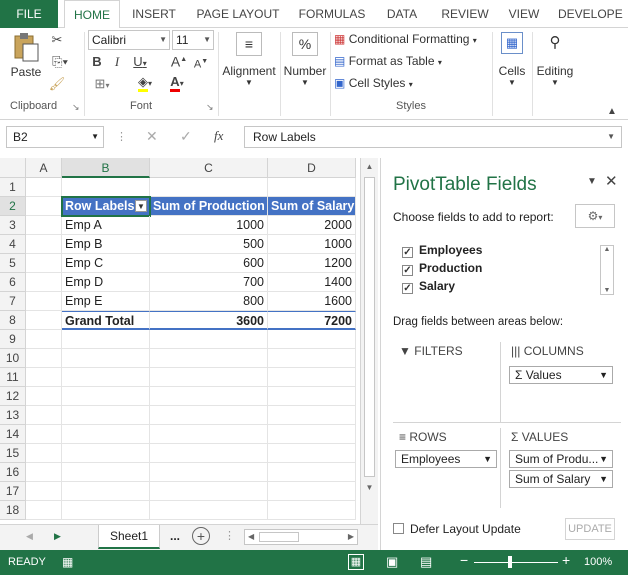  What do you see at coordinates (106, 206) in the screenshot?
I see `pivot-header-row-labels: Row Labels ▼` at bounding box center [106, 206].